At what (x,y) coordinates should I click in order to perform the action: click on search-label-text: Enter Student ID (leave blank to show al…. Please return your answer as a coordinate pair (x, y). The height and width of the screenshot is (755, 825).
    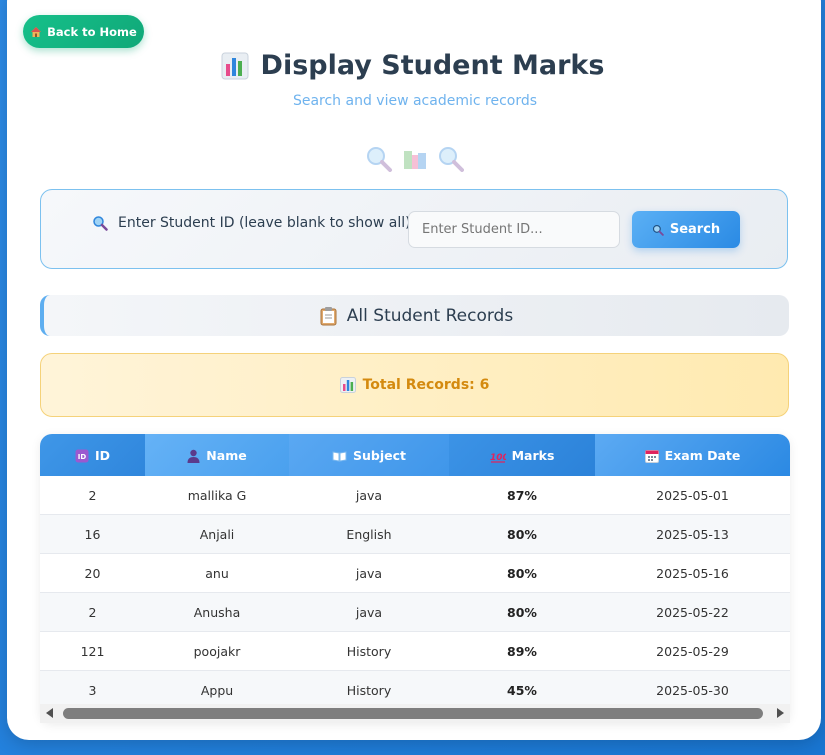
    Looking at the image, I should click on (267, 223).